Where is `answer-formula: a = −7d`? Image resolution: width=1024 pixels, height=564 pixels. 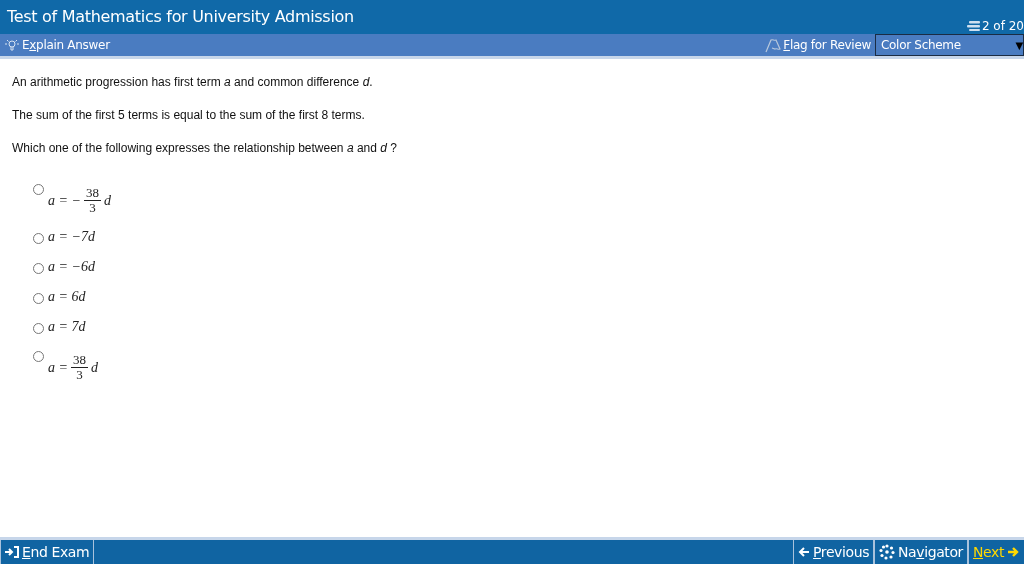
answer-formula: a = −7d is located at coordinates (71, 237).